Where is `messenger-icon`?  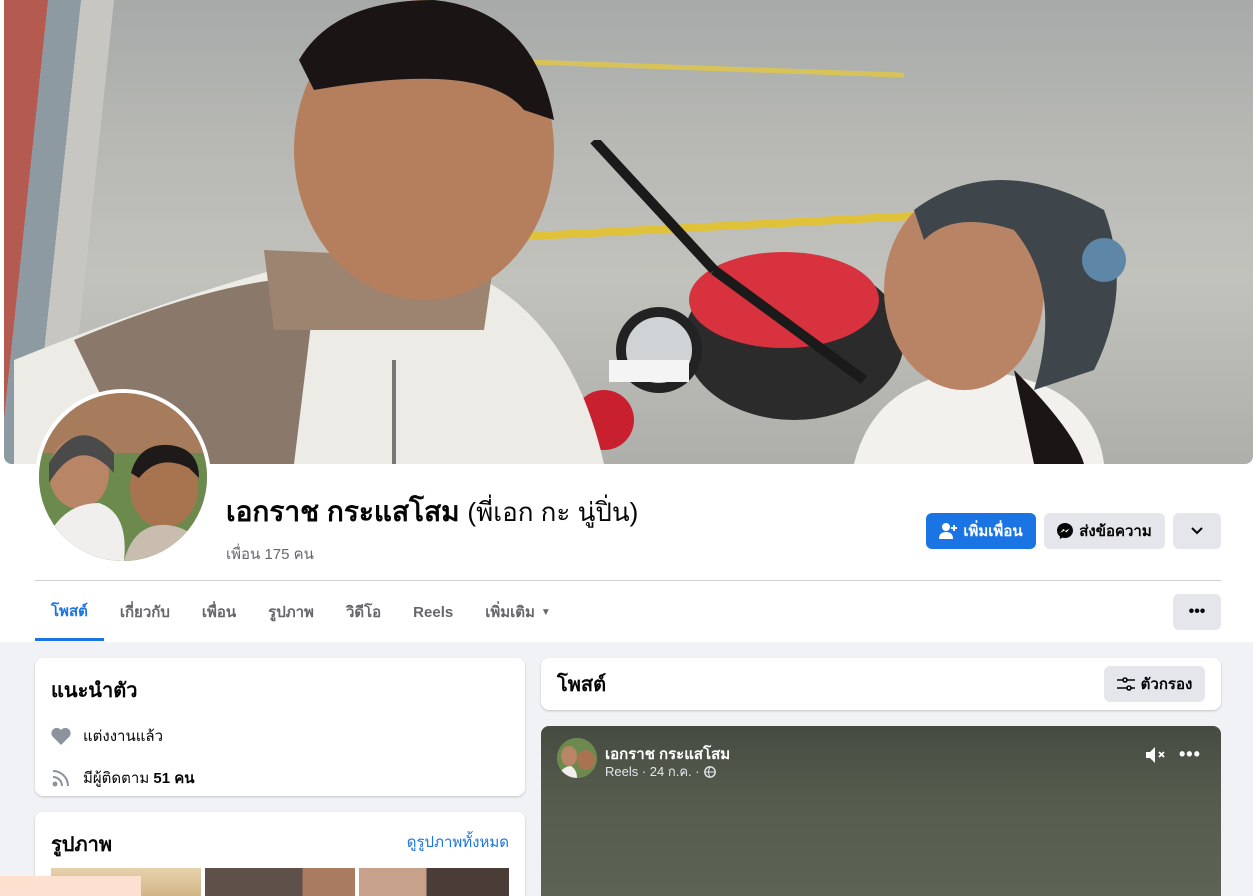
messenger-icon is located at coordinates (1065, 531).